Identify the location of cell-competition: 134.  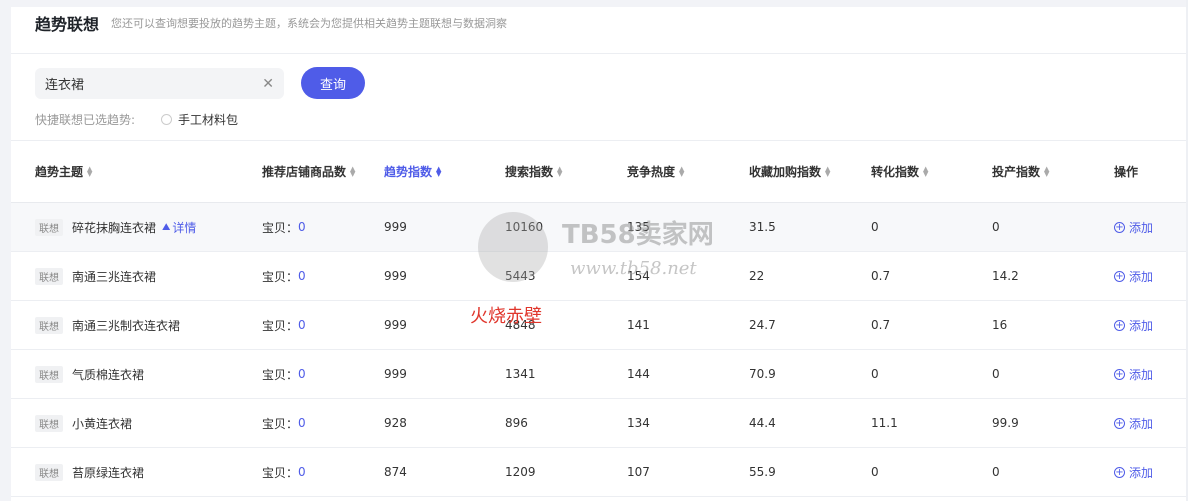
(638, 423).